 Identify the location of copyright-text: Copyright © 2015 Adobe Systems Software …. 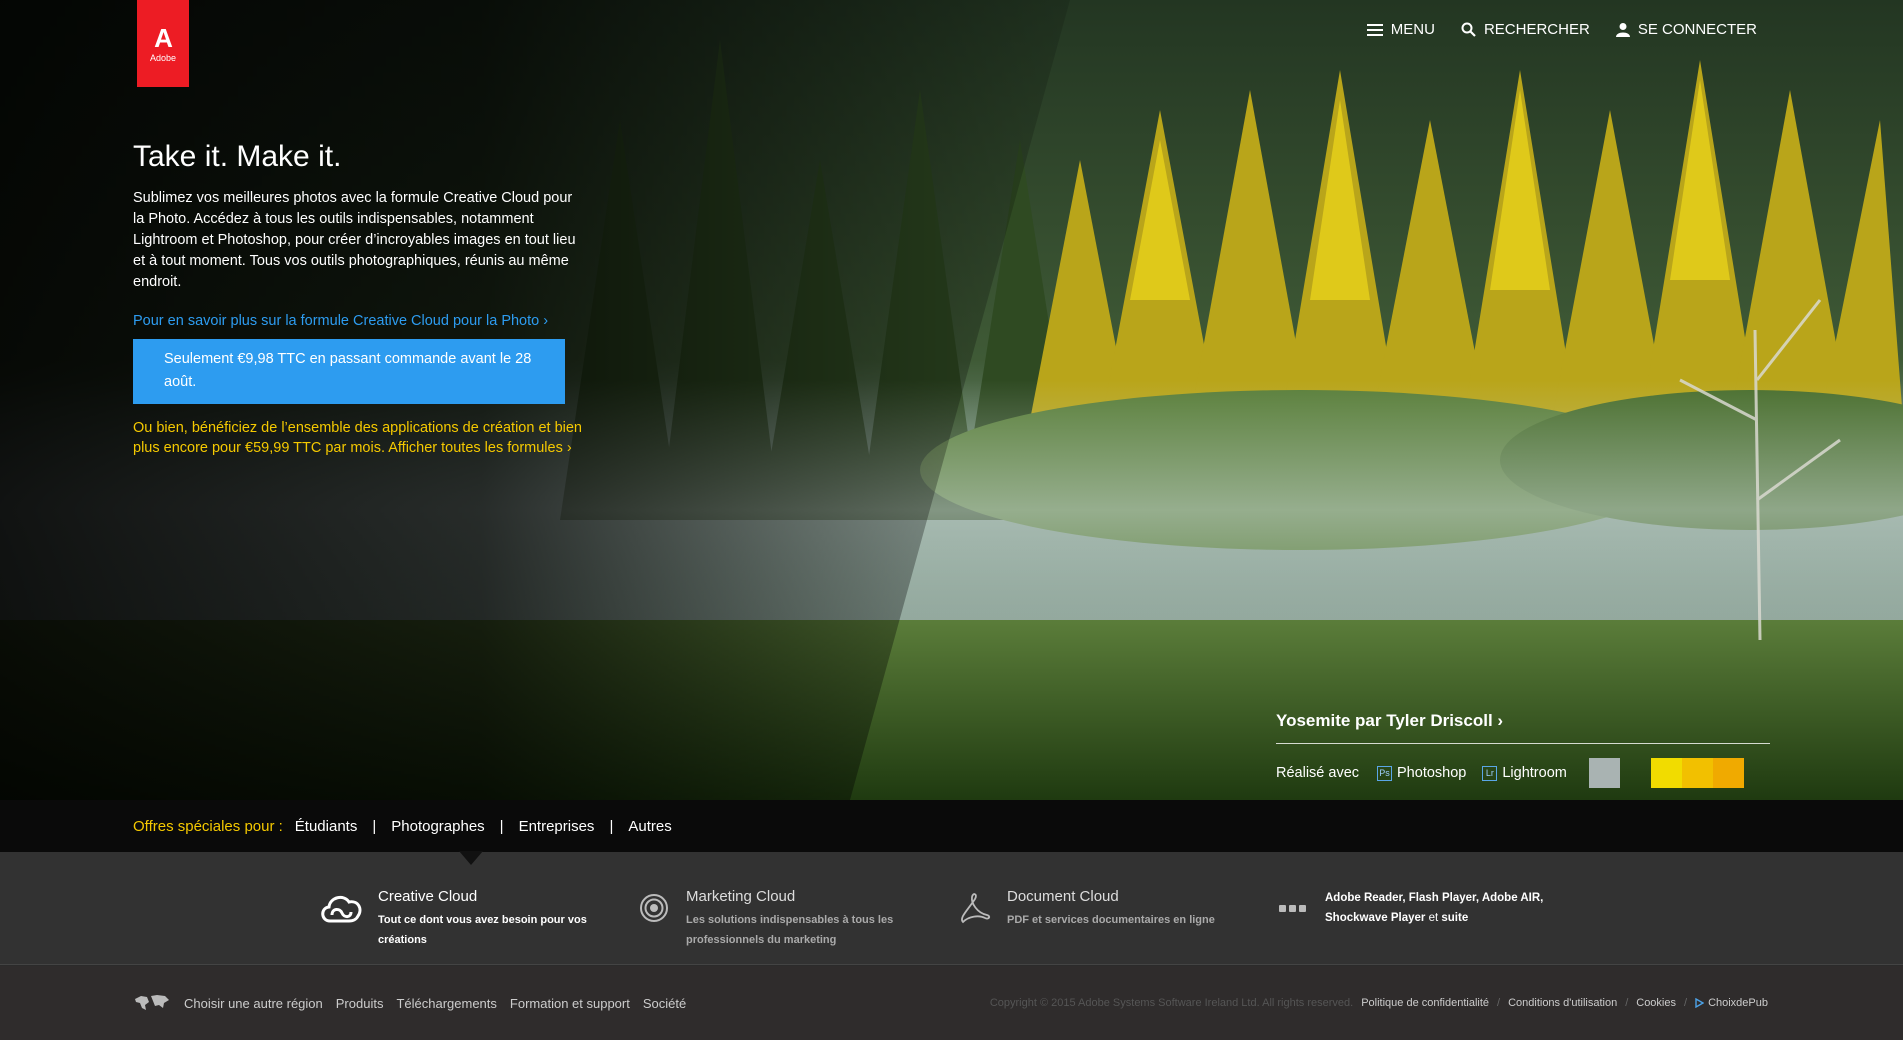
(1171, 1003).